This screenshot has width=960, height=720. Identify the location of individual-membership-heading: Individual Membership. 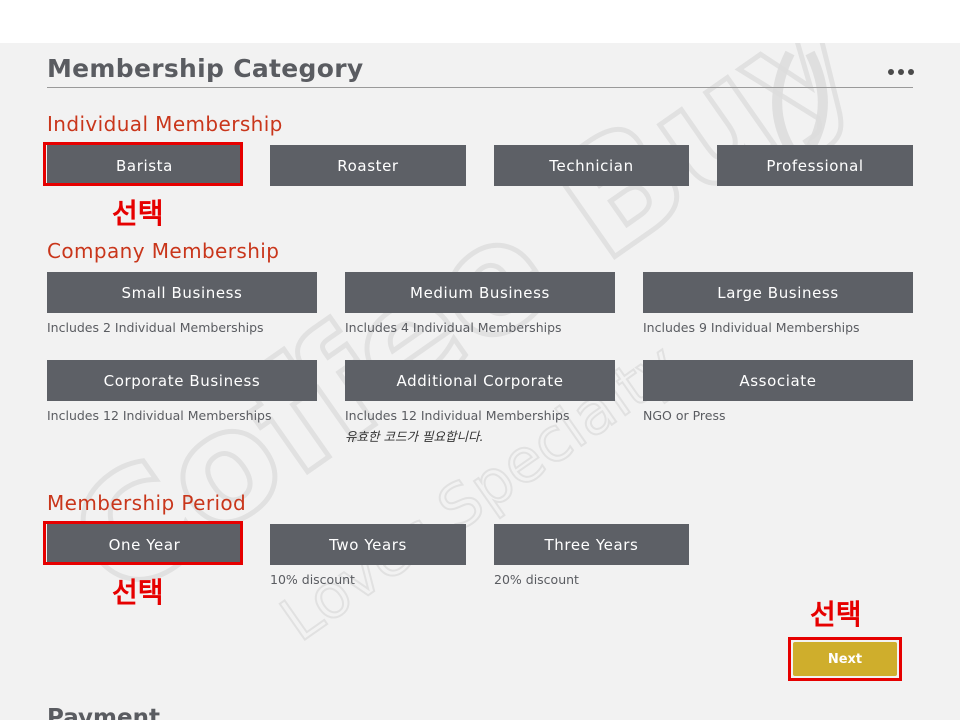
(165, 124).